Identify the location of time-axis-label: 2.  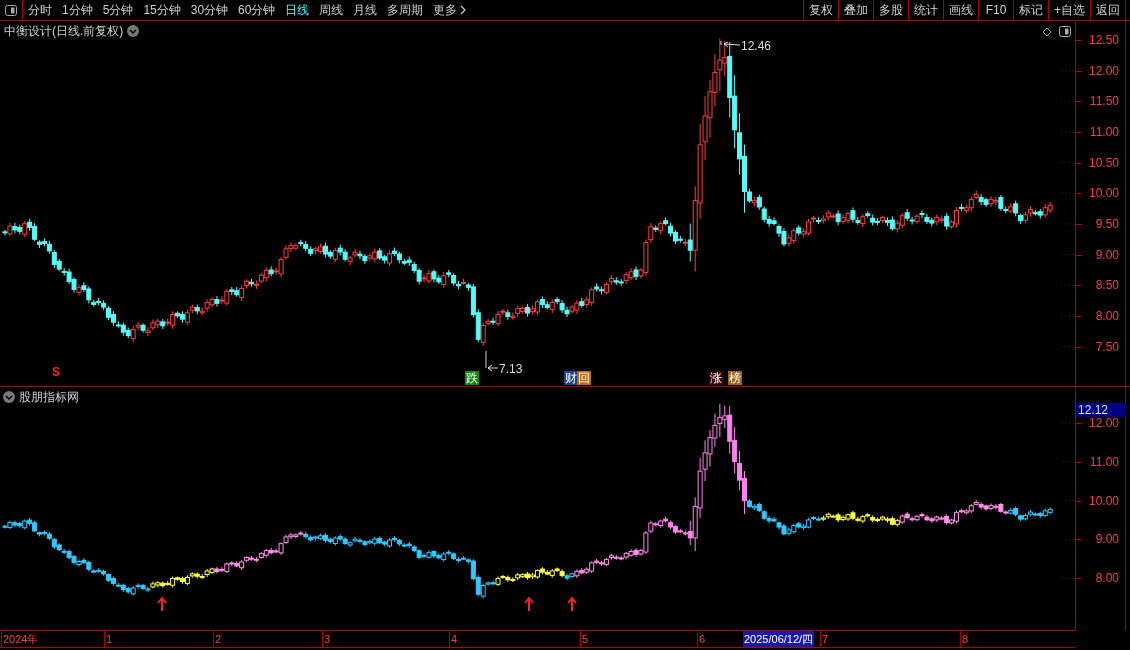
(218, 639).